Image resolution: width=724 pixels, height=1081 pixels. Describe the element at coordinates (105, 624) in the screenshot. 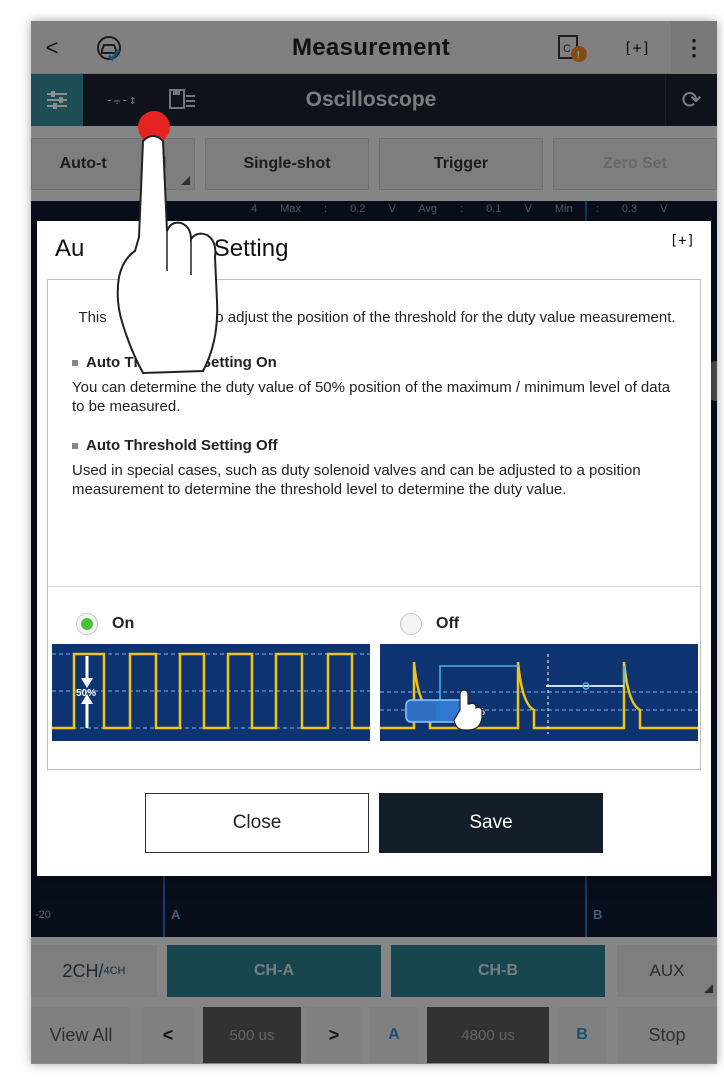

I see `radio-on: On` at that location.